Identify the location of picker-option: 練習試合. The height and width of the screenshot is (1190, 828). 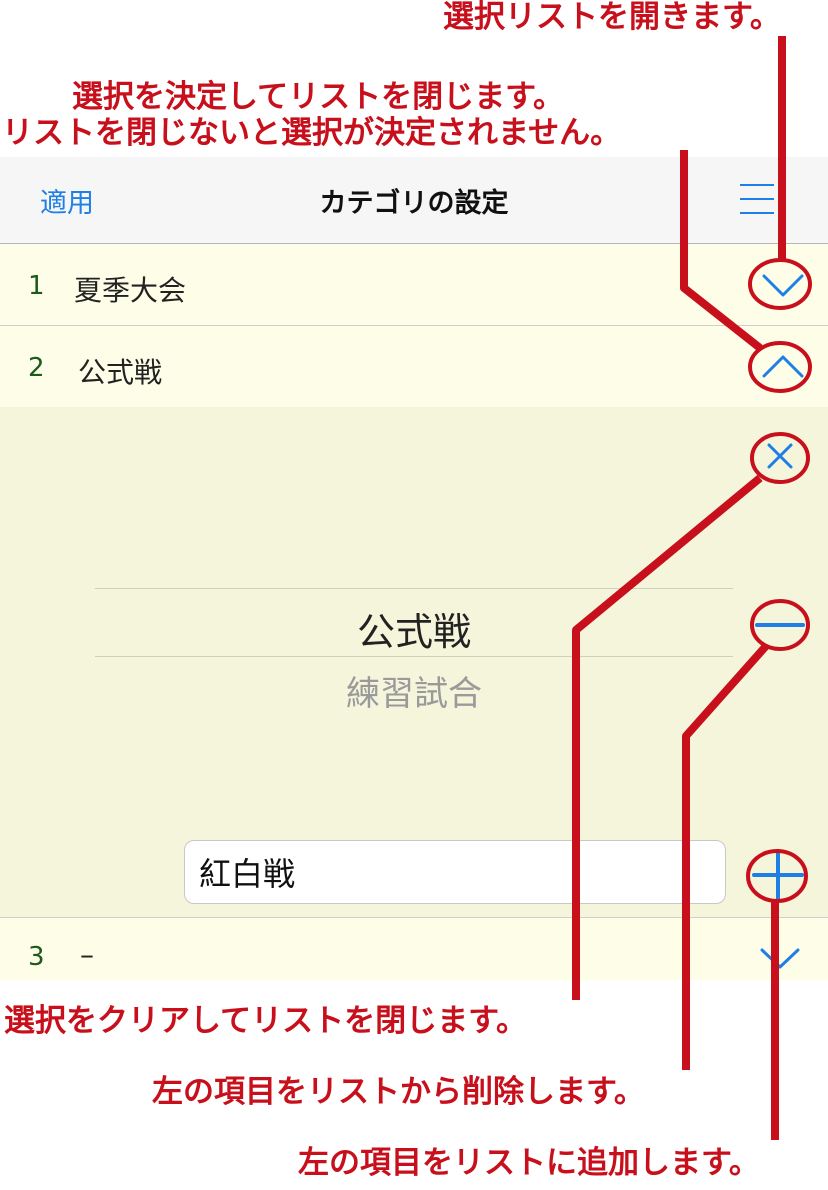
(414, 690).